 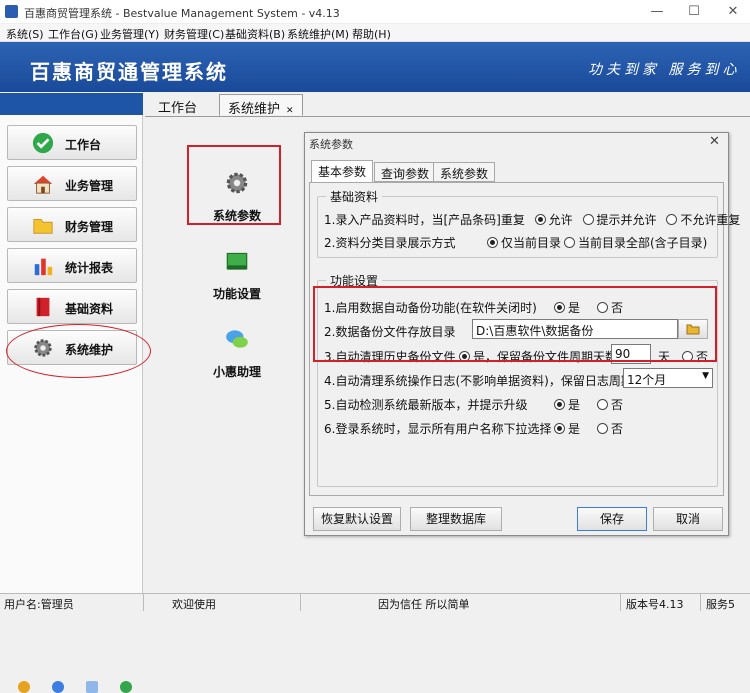 What do you see at coordinates (237, 353) in the screenshot?
I see `tile-assistant: 小惠助理` at bounding box center [237, 353].